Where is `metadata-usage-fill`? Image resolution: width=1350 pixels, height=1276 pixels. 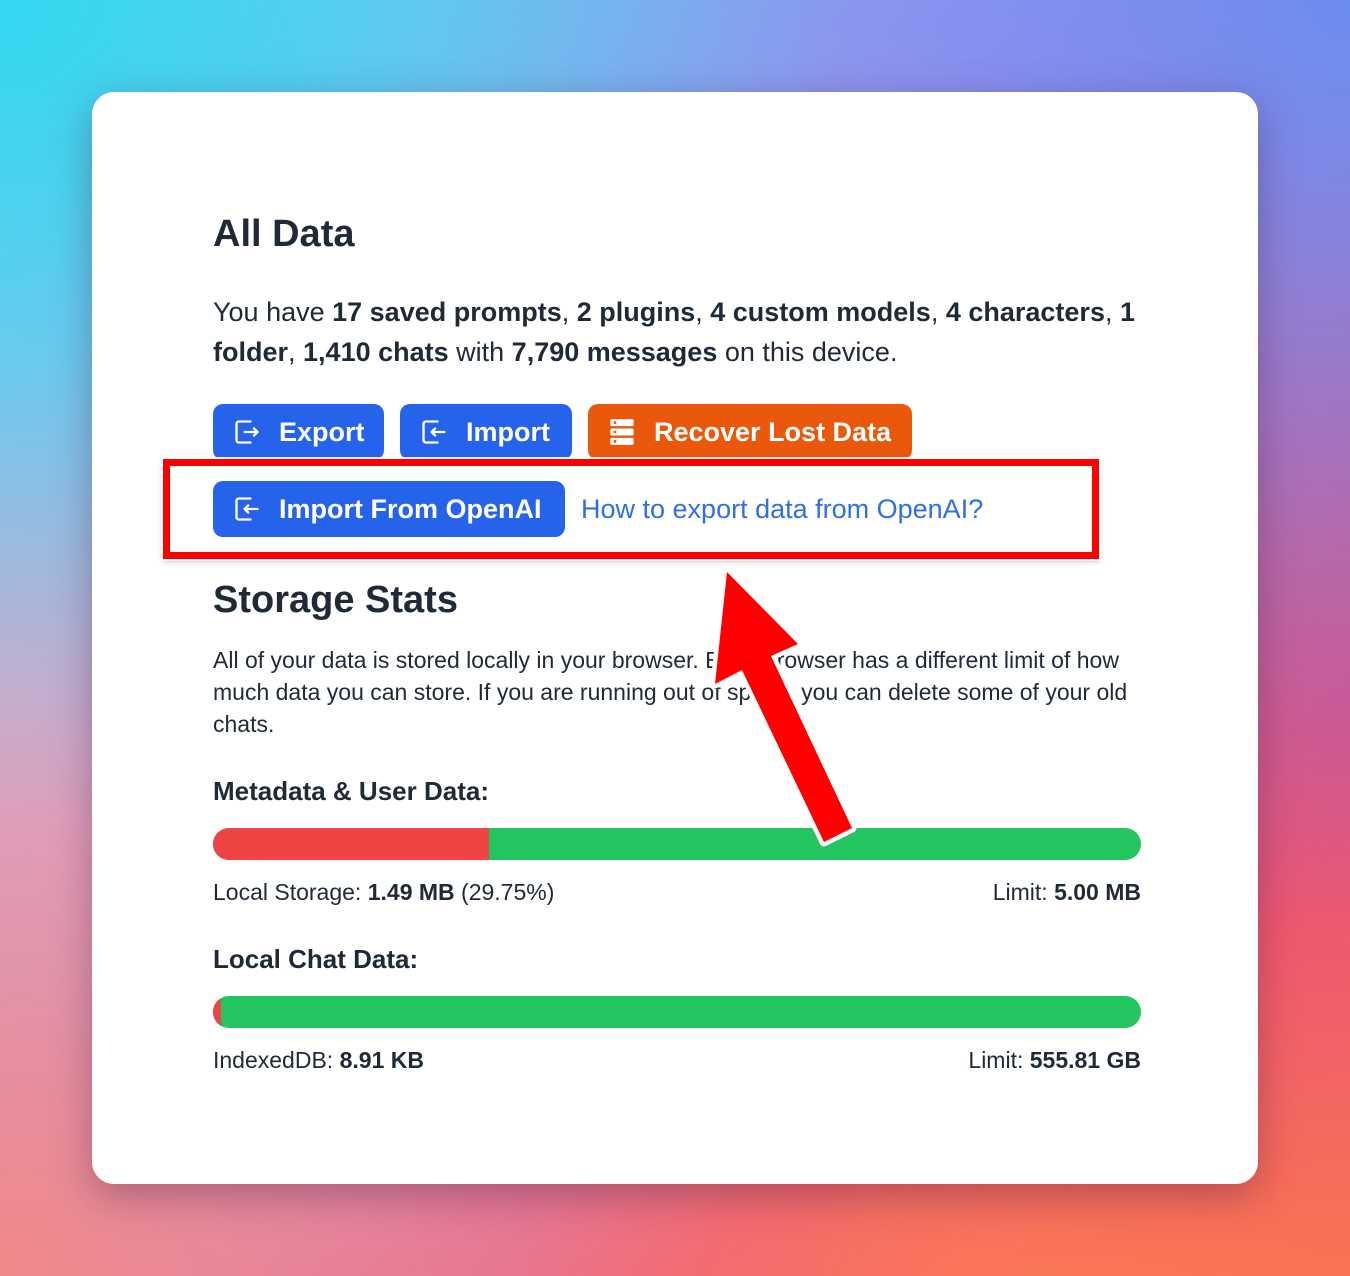
metadata-usage-fill is located at coordinates (351, 844).